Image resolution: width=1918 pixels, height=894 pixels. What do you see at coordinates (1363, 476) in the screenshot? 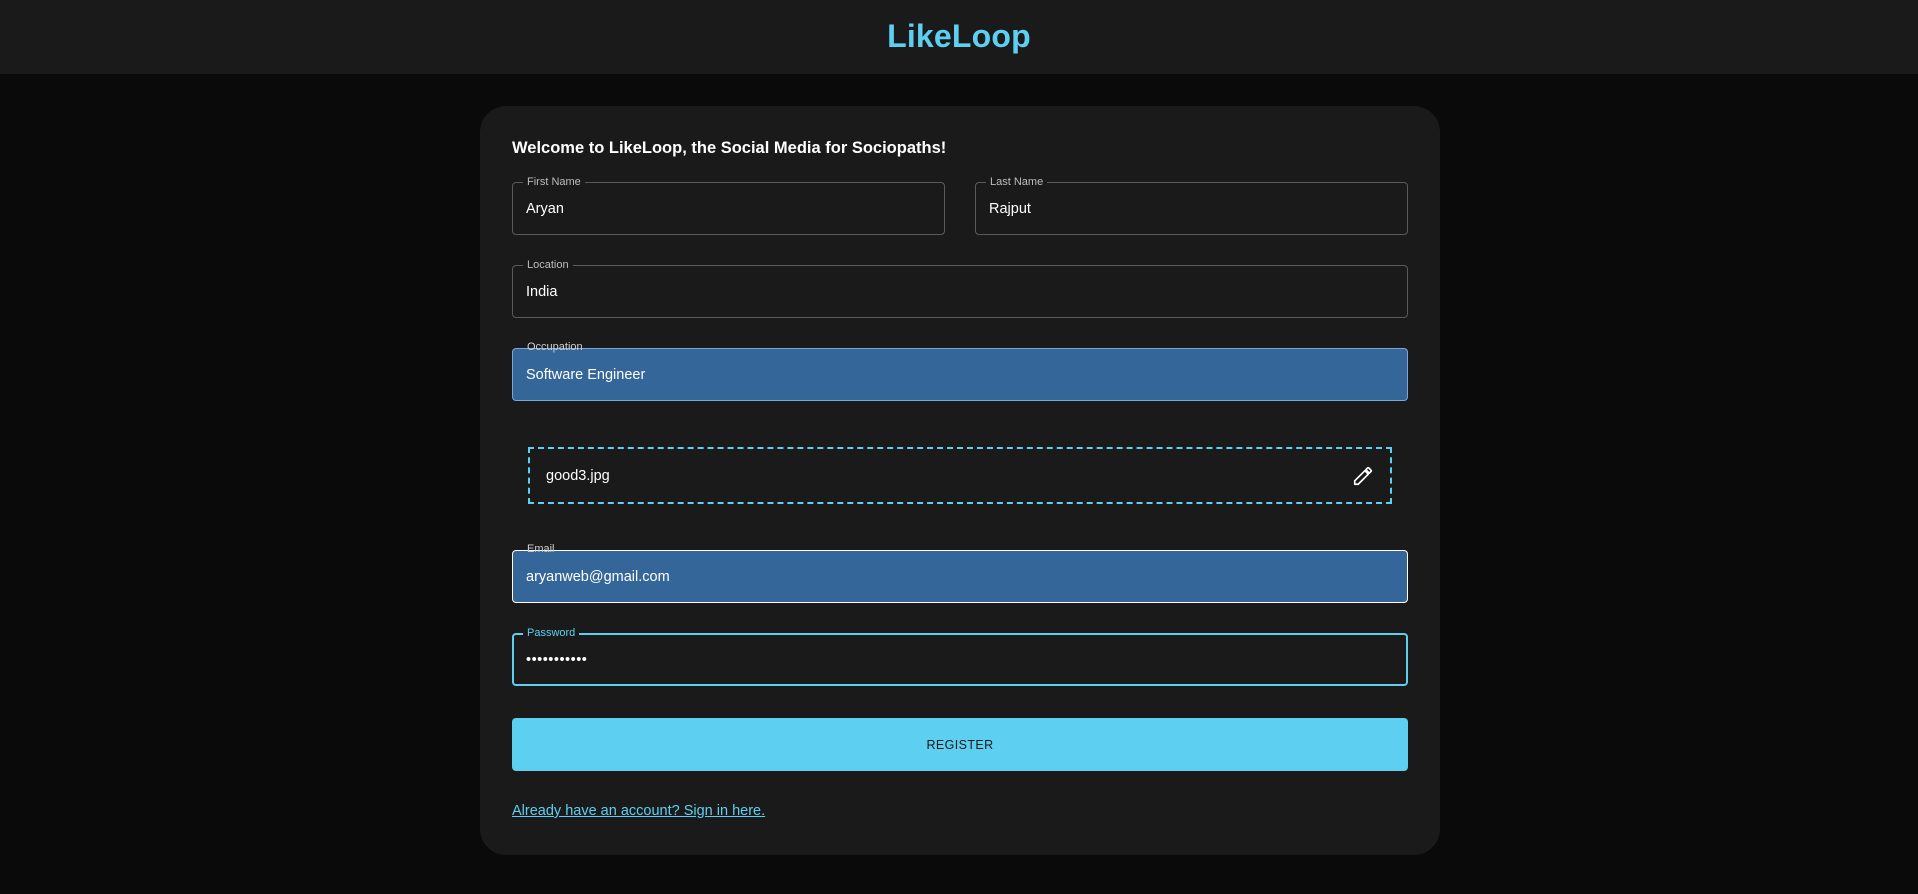
I see `pencil-icon` at bounding box center [1363, 476].